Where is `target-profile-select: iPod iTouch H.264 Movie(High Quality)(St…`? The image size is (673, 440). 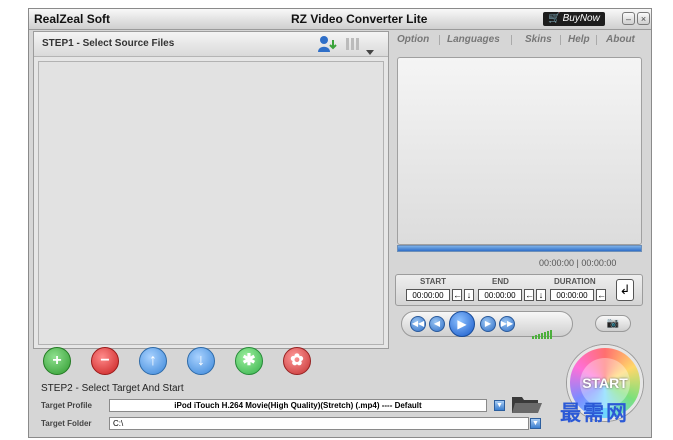
target-profile-select: iPod iTouch H.264 Movie(High Quality)(St… is located at coordinates (298, 405).